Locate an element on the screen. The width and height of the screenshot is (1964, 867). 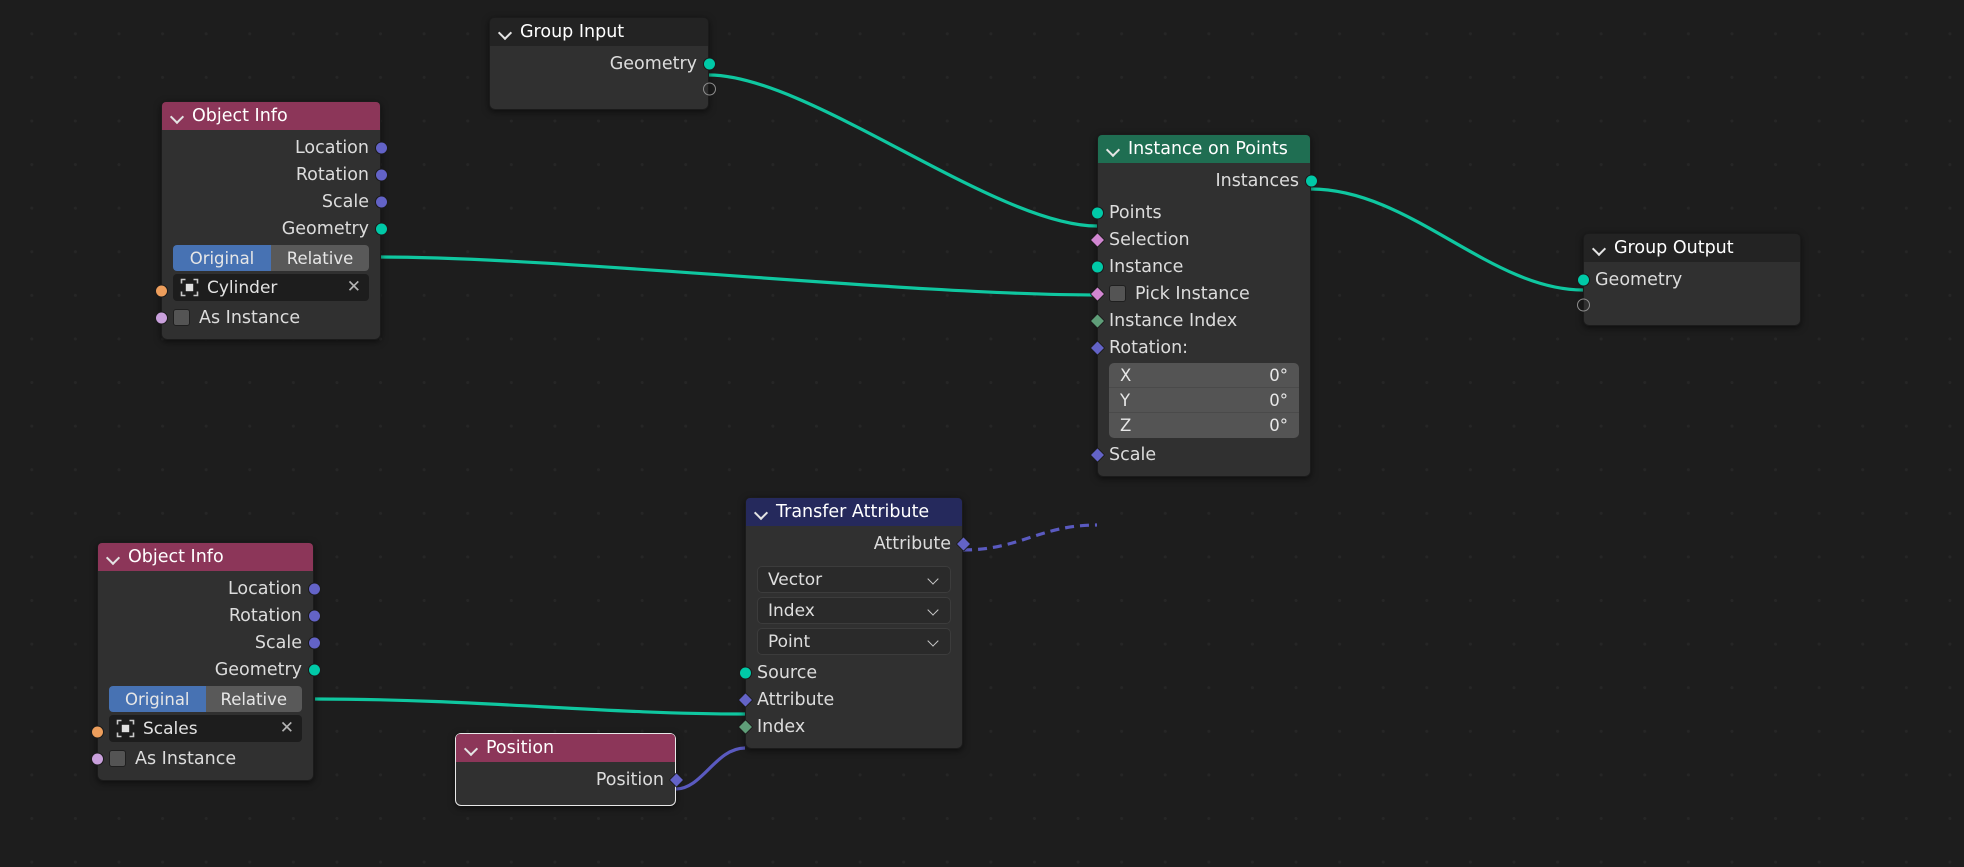
socket-row-points-in: Points is located at coordinates (1200, 212).